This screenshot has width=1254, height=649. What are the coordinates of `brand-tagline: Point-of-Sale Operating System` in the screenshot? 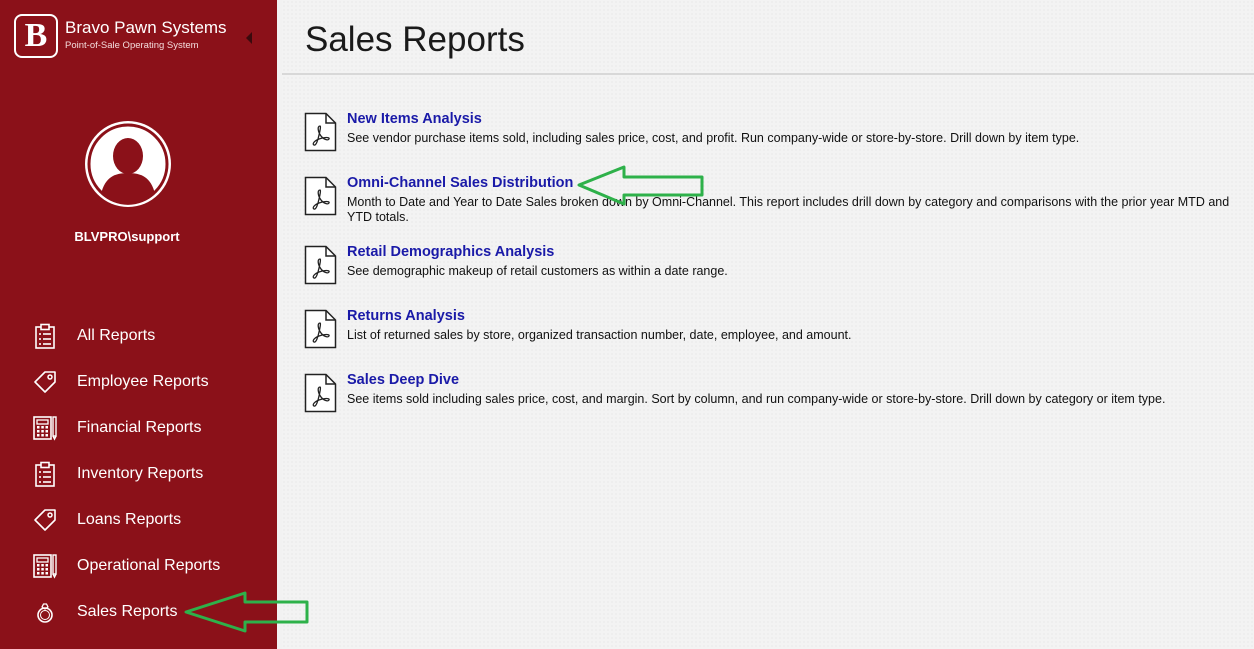 It's located at (132, 45).